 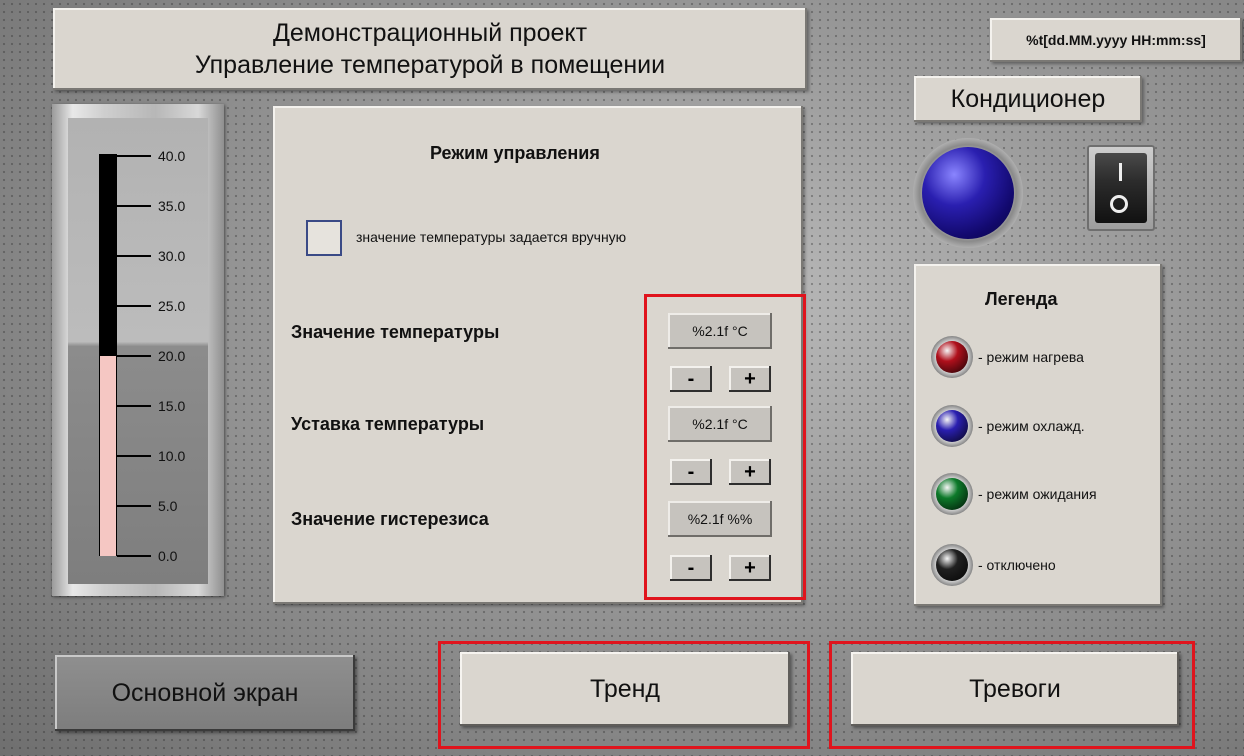 I want to click on scale-label: 0.0, so click(x=168, y=556).